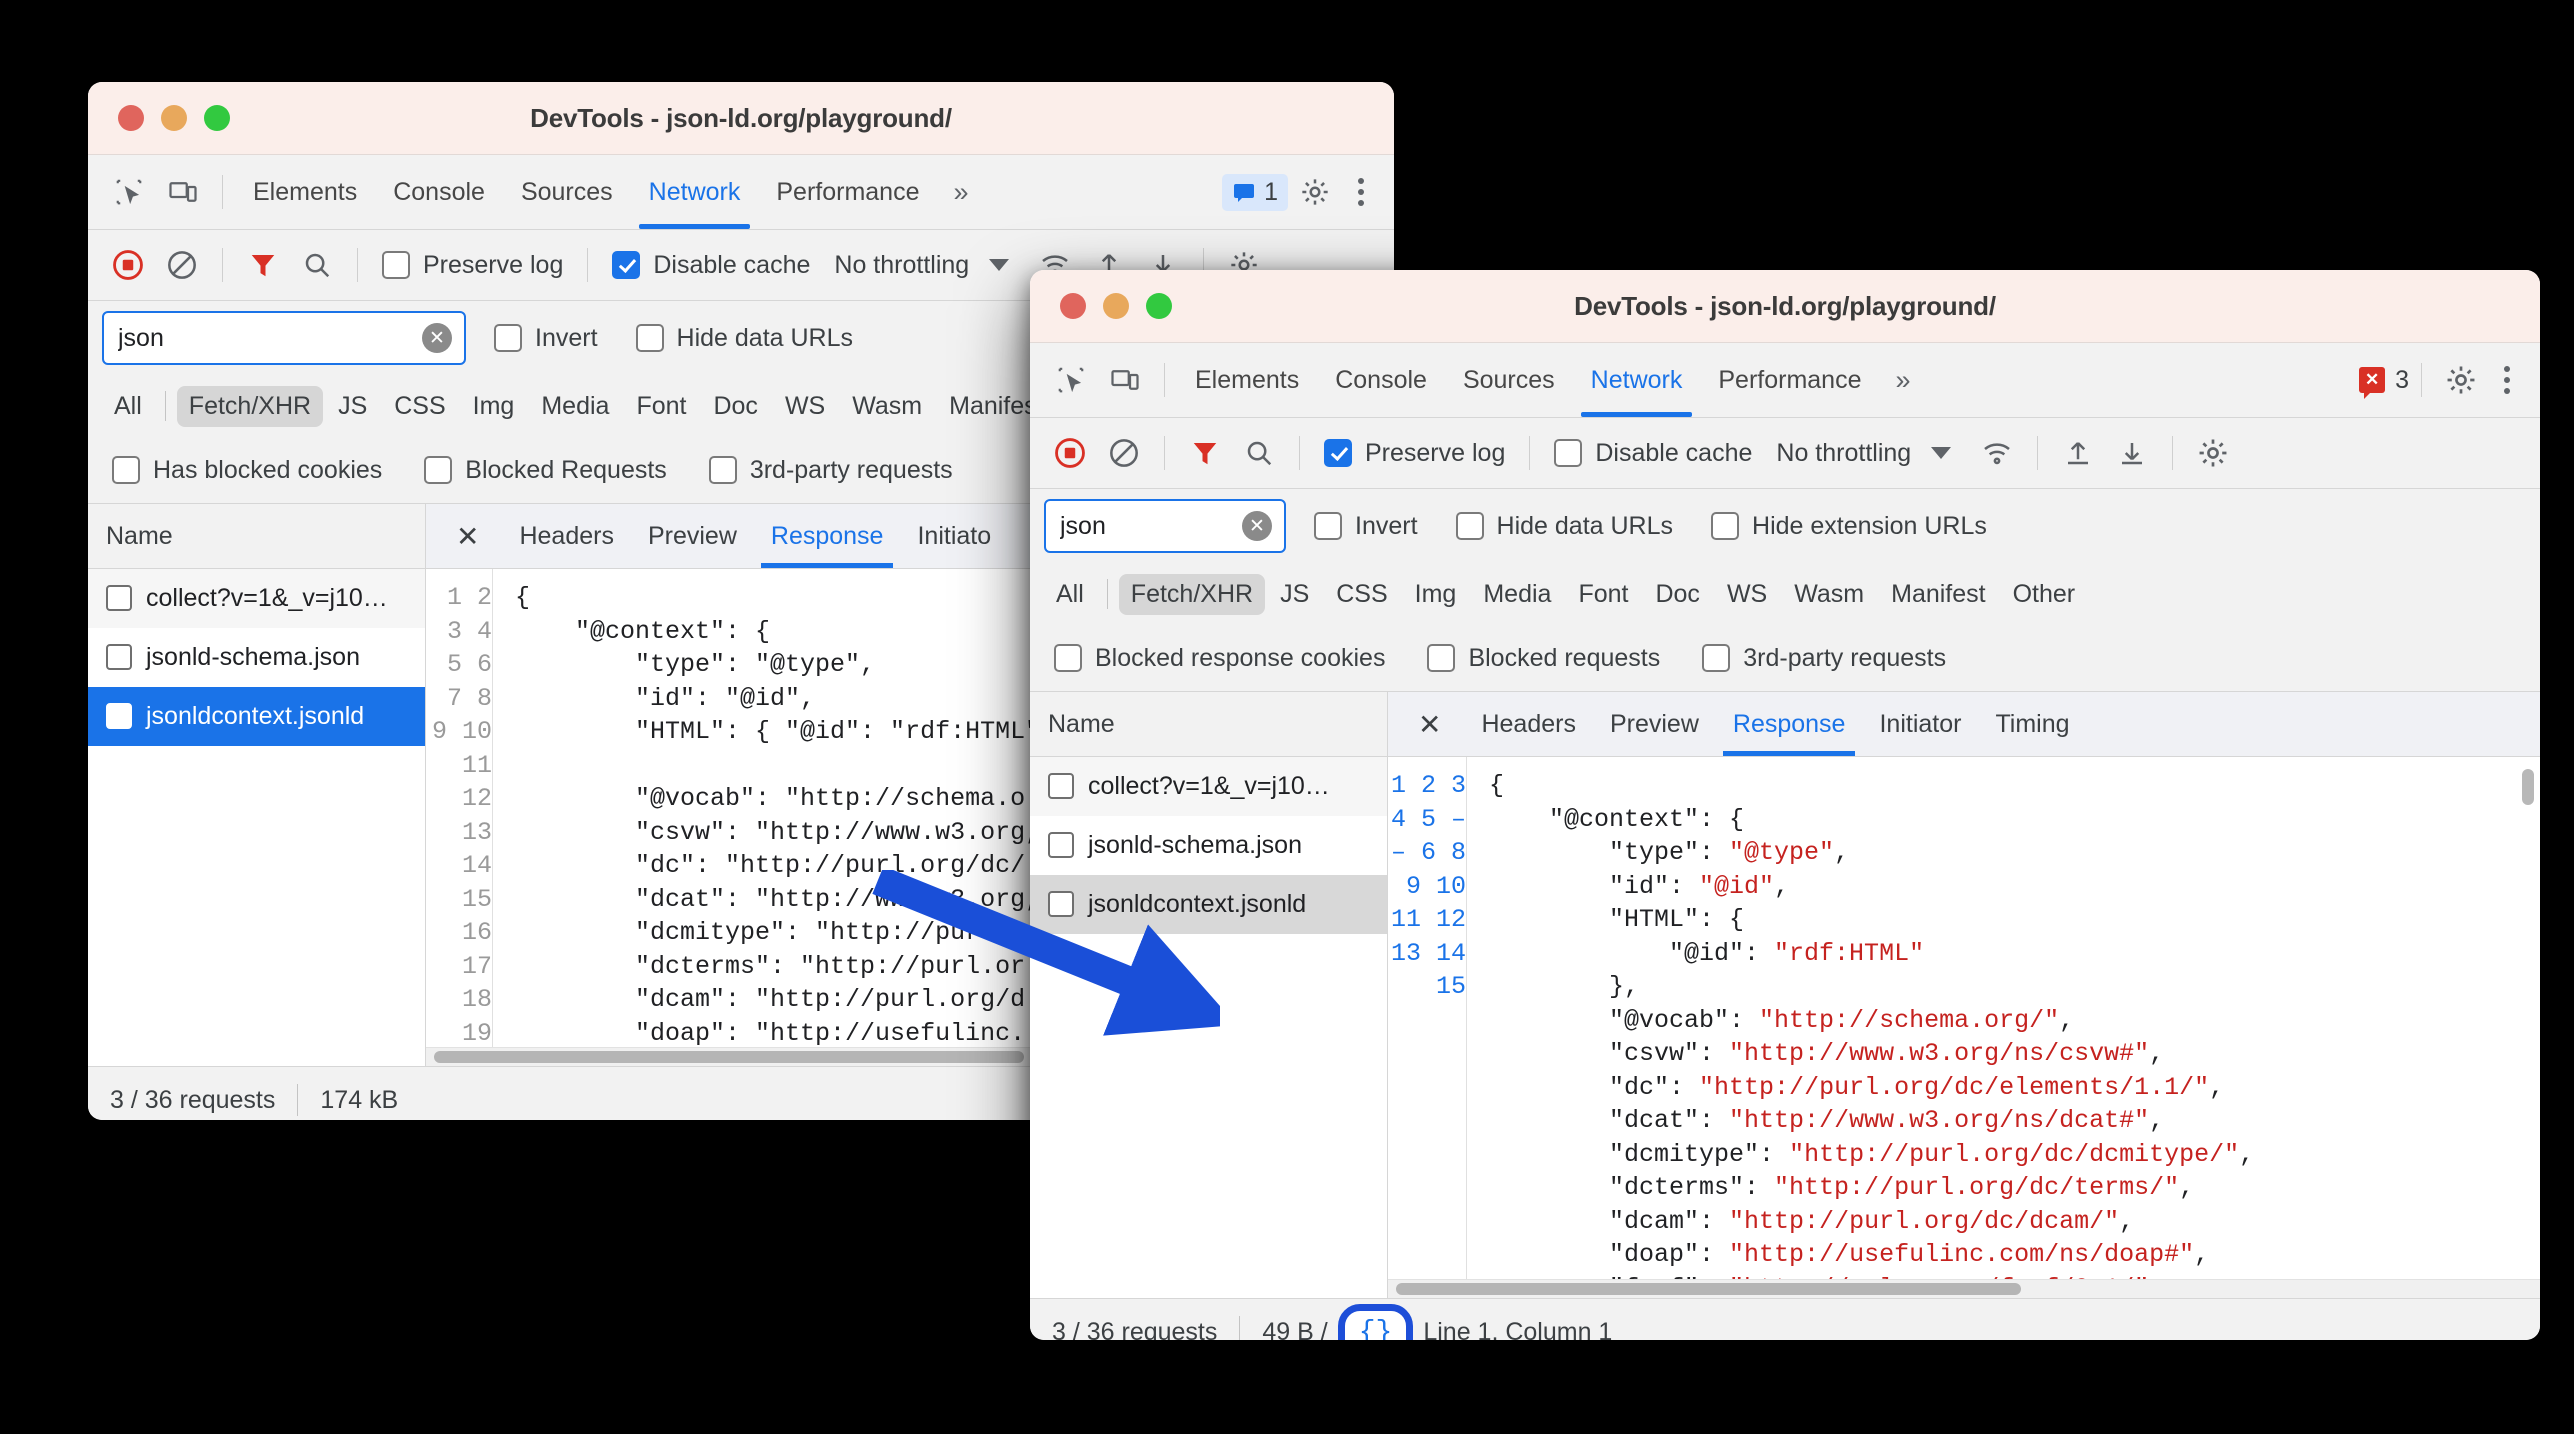 The height and width of the screenshot is (1434, 2574). Describe the element at coordinates (2213, 453) in the screenshot. I see `network-settings-gear-icon` at that location.